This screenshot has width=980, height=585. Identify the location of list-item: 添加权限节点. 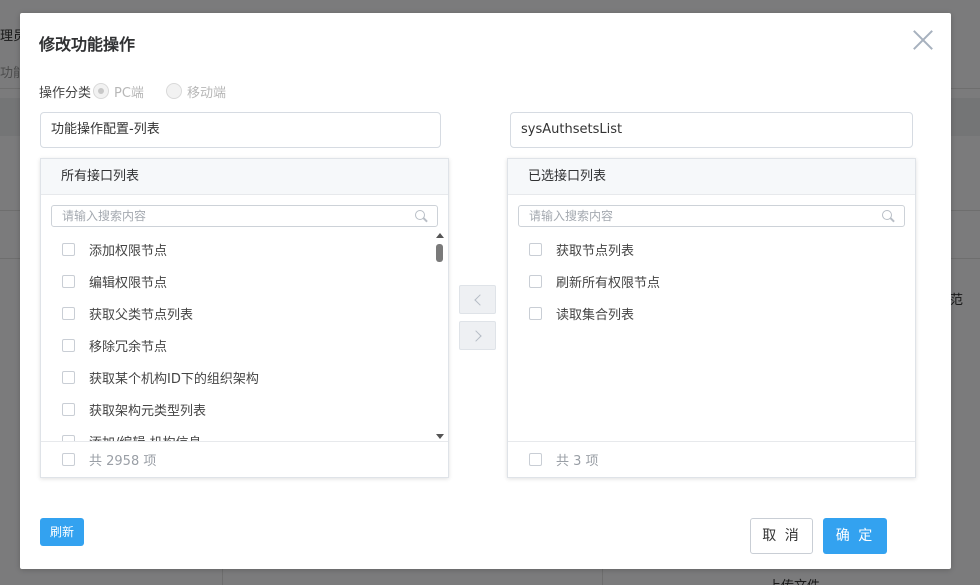
(238, 249).